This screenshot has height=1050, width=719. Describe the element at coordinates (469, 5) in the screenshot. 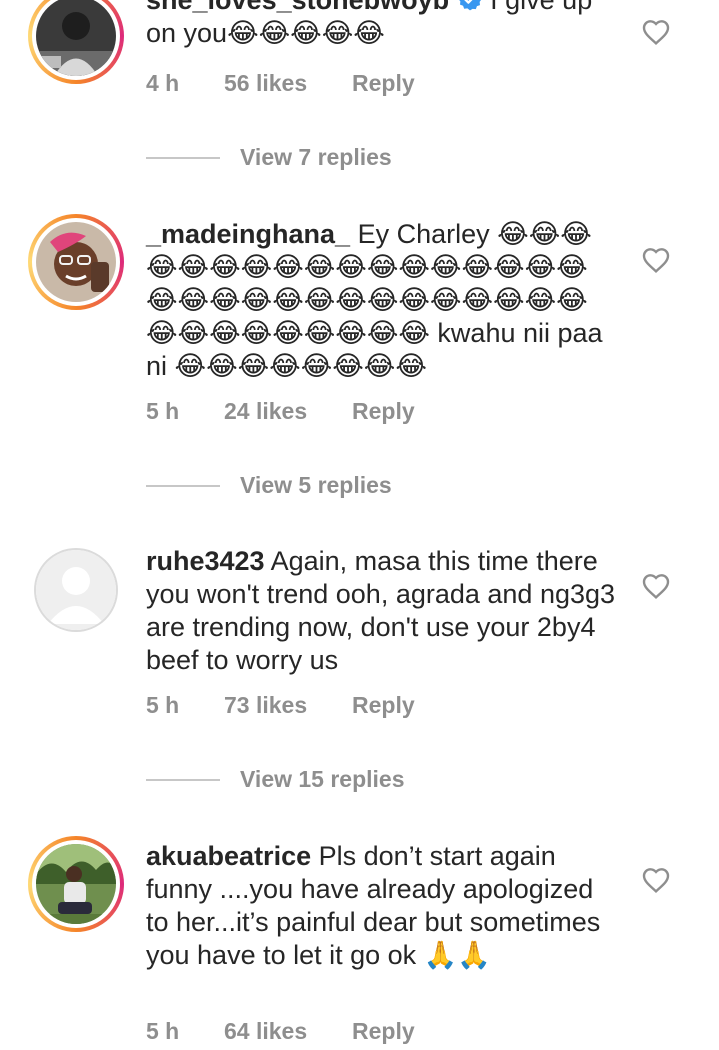

I see `verified-badge-icon` at that location.